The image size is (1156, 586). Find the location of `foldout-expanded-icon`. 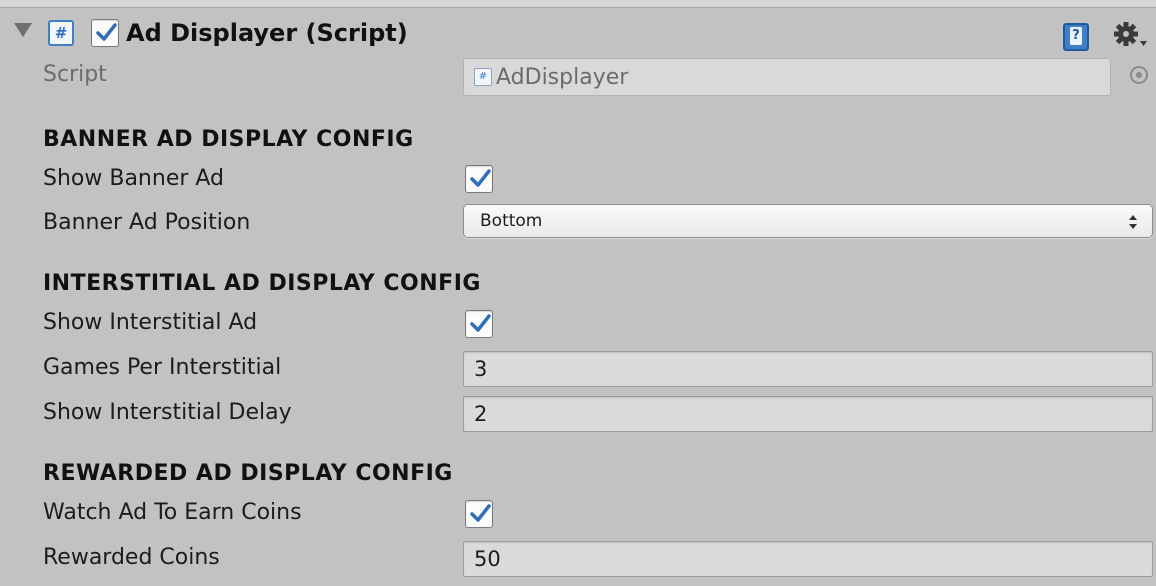

foldout-expanded-icon is located at coordinates (23, 30).